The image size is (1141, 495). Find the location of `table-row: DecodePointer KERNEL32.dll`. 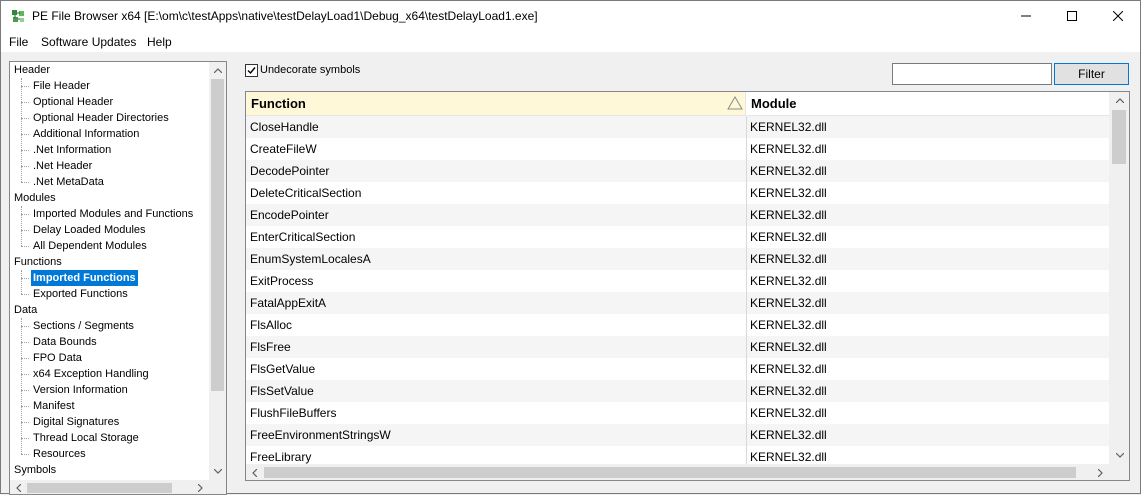

table-row: DecodePointer KERNEL32.dll is located at coordinates (677, 171).